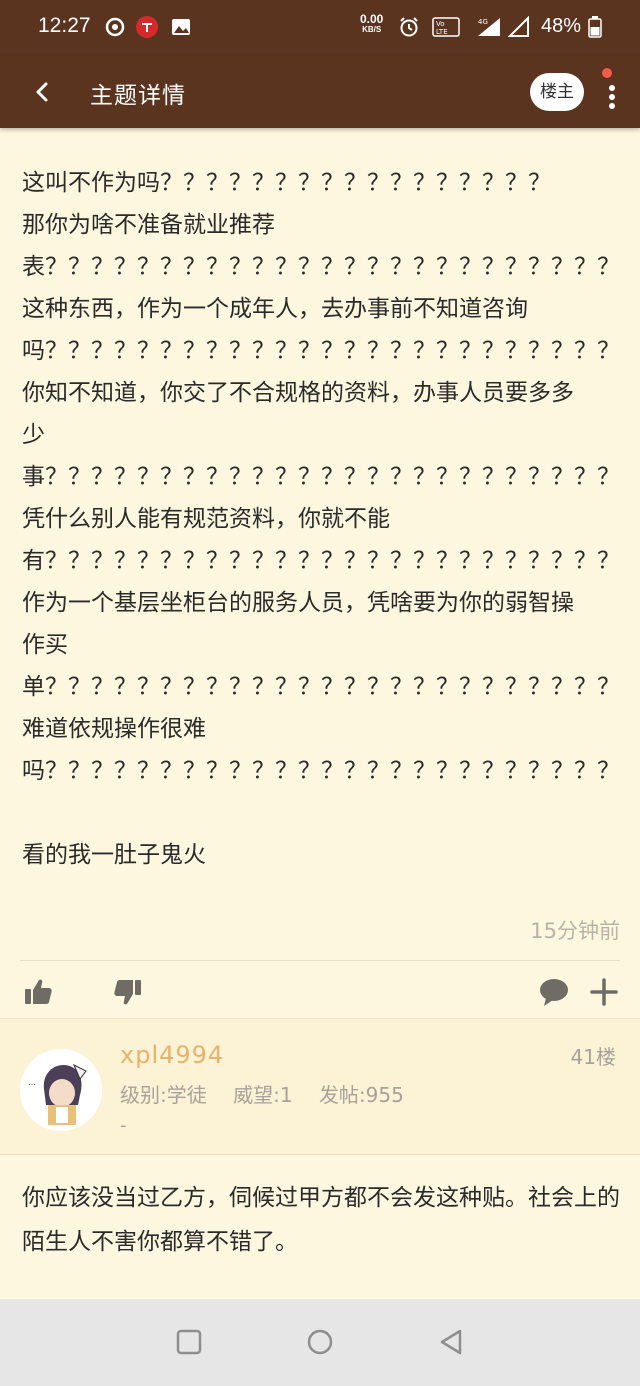 This screenshot has width=640, height=1386. I want to click on alarm-icon, so click(409, 27).